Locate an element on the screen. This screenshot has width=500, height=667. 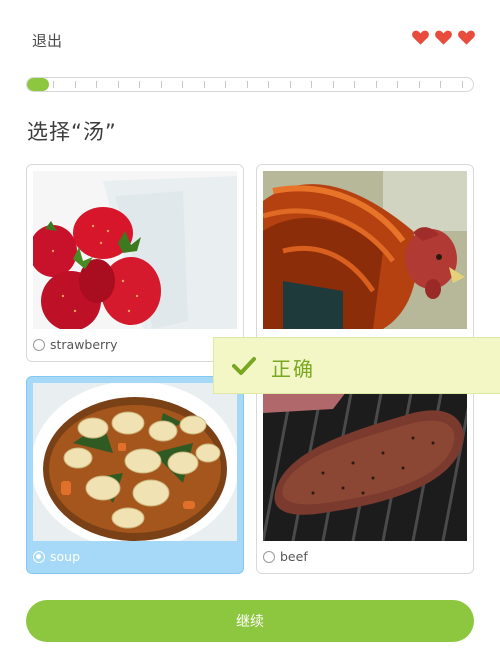
choice-label: beef is located at coordinates (294, 556).